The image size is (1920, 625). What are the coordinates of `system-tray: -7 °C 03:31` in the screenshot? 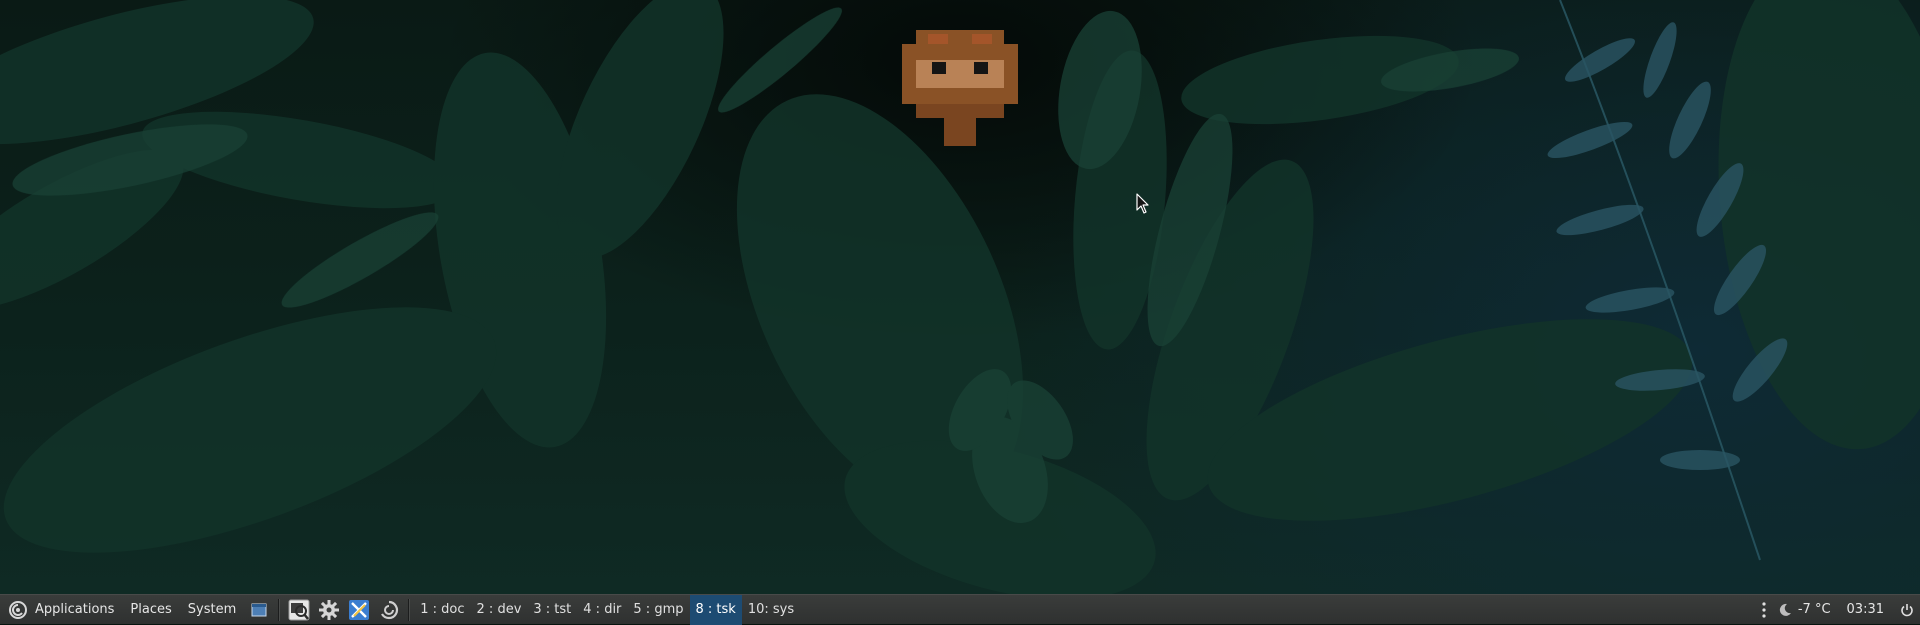 It's located at (1838, 610).